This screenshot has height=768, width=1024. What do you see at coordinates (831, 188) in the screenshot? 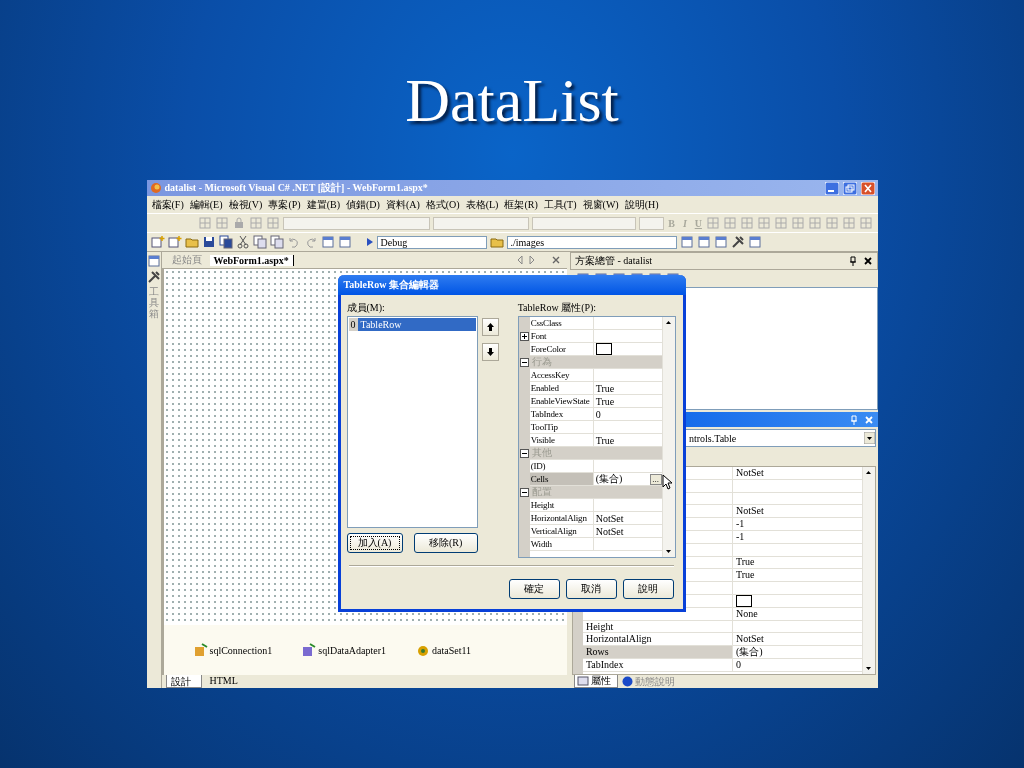
I see `minimize-icon` at bounding box center [831, 188].